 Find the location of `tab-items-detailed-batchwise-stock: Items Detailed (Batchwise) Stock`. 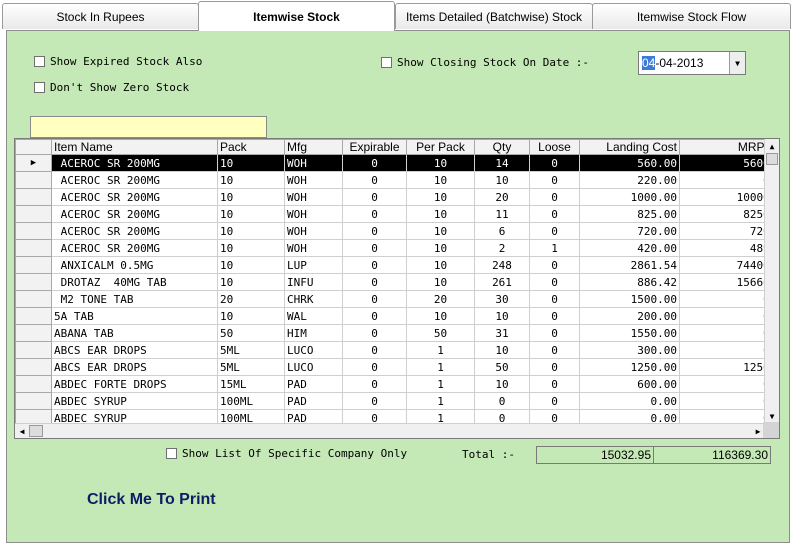

tab-items-detailed-batchwise-stock: Items Detailed (Batchwise) Stock is located at coordinates (494, 16).